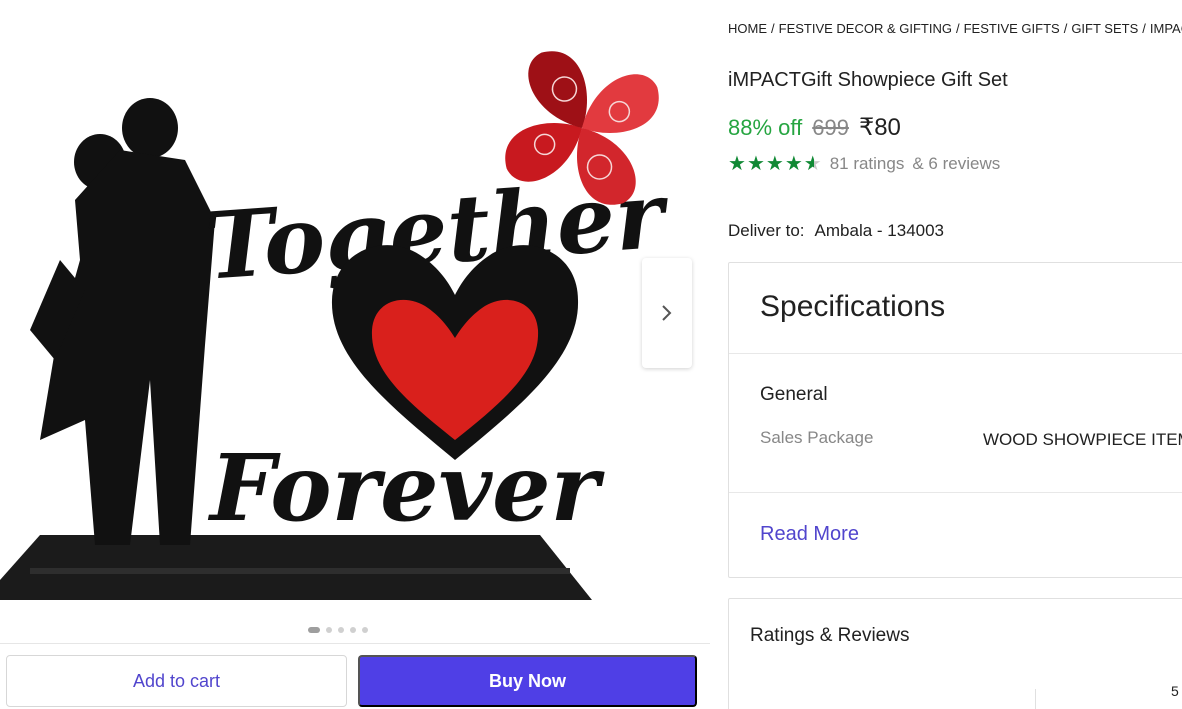 The image size is (1182, 709). I want to click on rating-row: ★ ★ ★ ★ ★ 81 ratings & 6 reviews, so click(864, 164).